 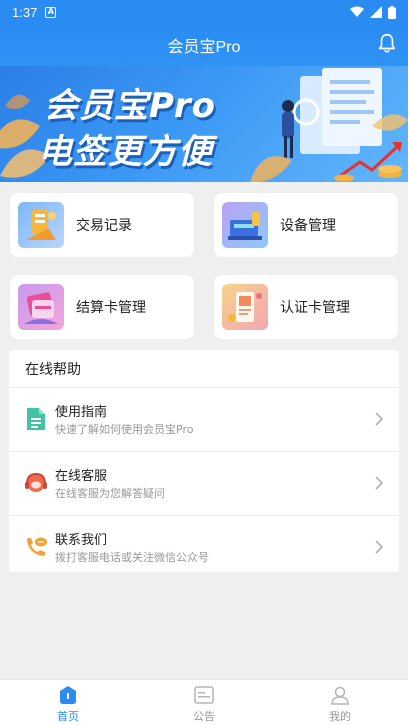 I want to click on settlement-card-icon, so click(x=41, y=307).